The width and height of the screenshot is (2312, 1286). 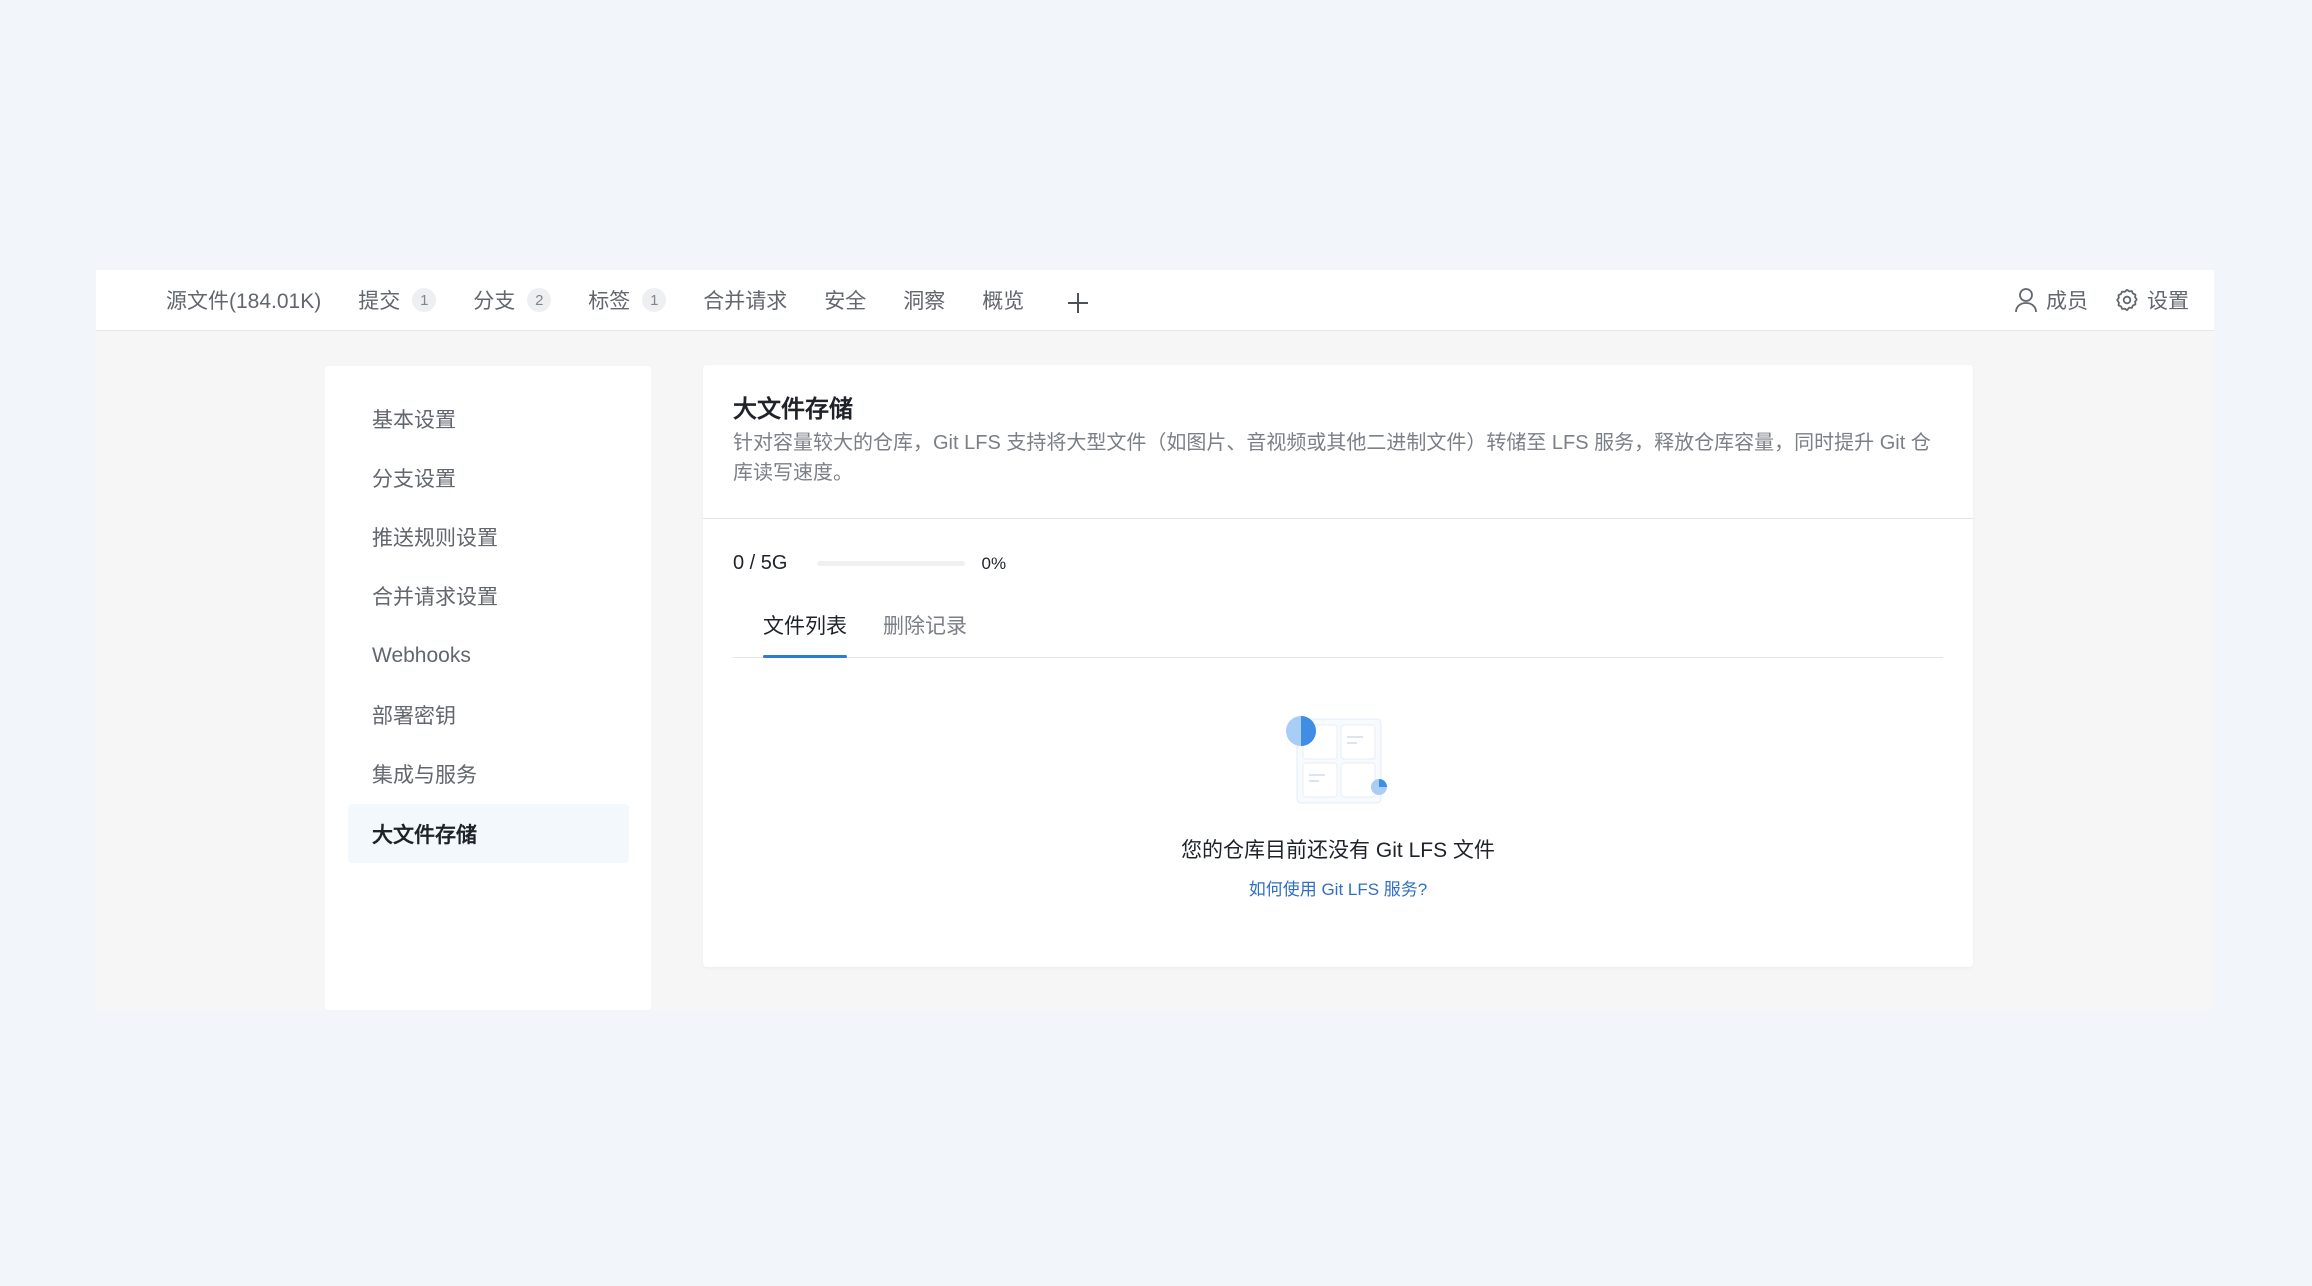 I want to click on usage-text: 0 / 5G, so click(x=760, y=563).